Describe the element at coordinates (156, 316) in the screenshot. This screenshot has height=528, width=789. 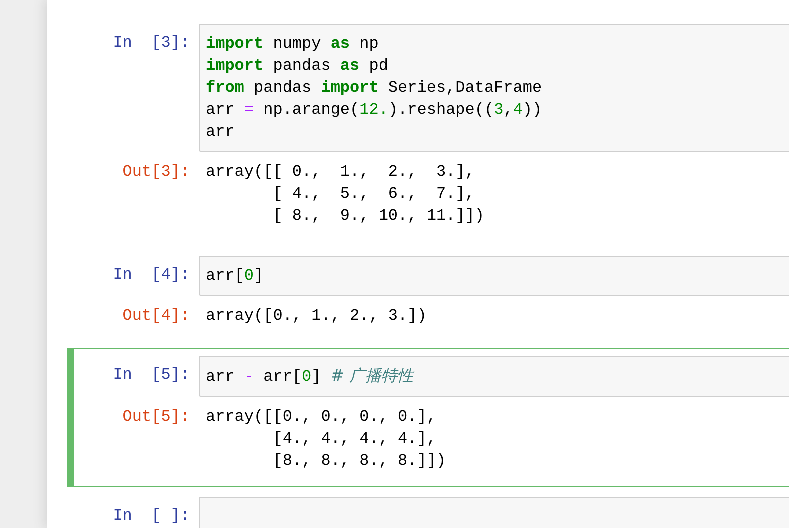
I see `output-prompt: Out[4]:` at that location.